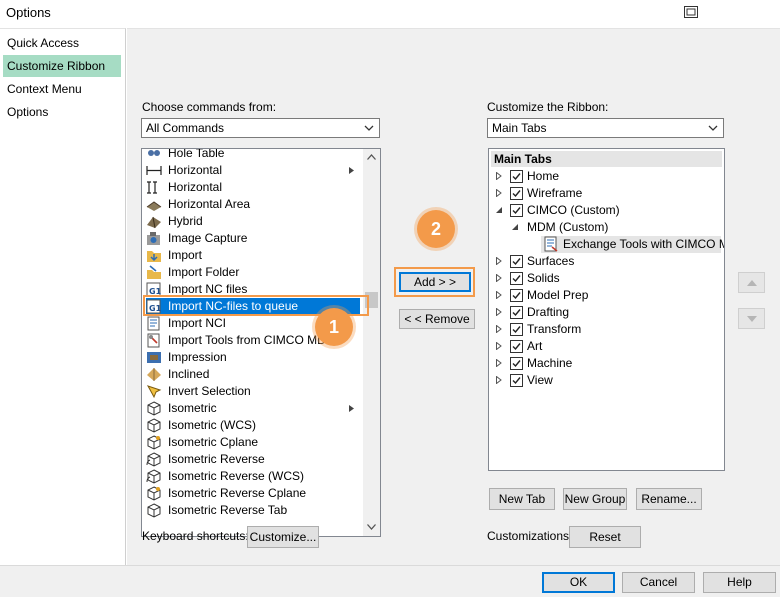  What do you see at coordinates (253, 357) in the screenshot?
I see `list-item: Impression` at bounding box center [253, 357].